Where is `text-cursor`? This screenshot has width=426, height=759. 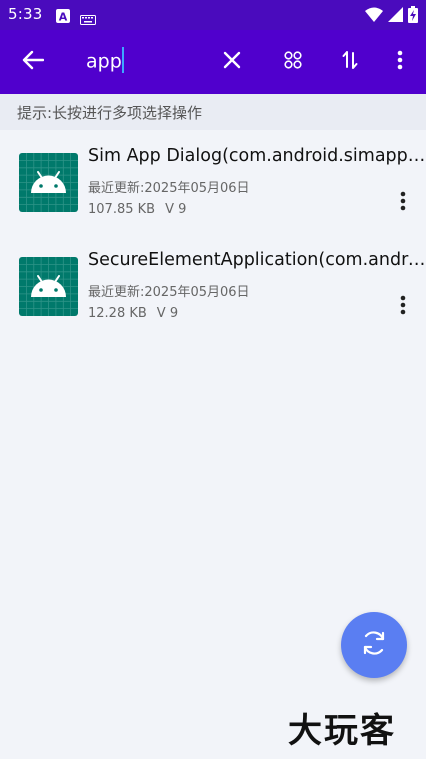 text-cursor is located at coordinates (122, 60).